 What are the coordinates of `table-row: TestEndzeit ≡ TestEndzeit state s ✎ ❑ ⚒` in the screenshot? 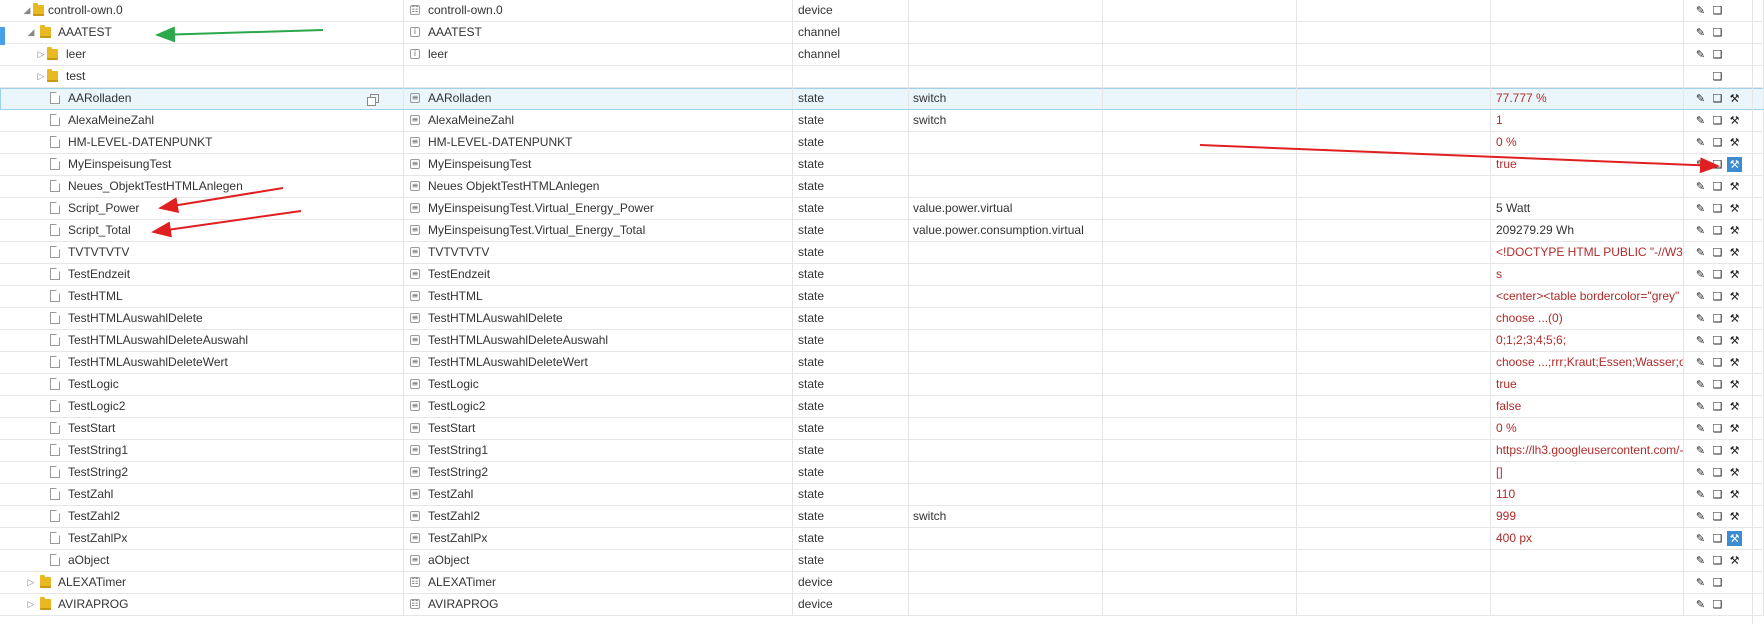 It's located at (882, 275).